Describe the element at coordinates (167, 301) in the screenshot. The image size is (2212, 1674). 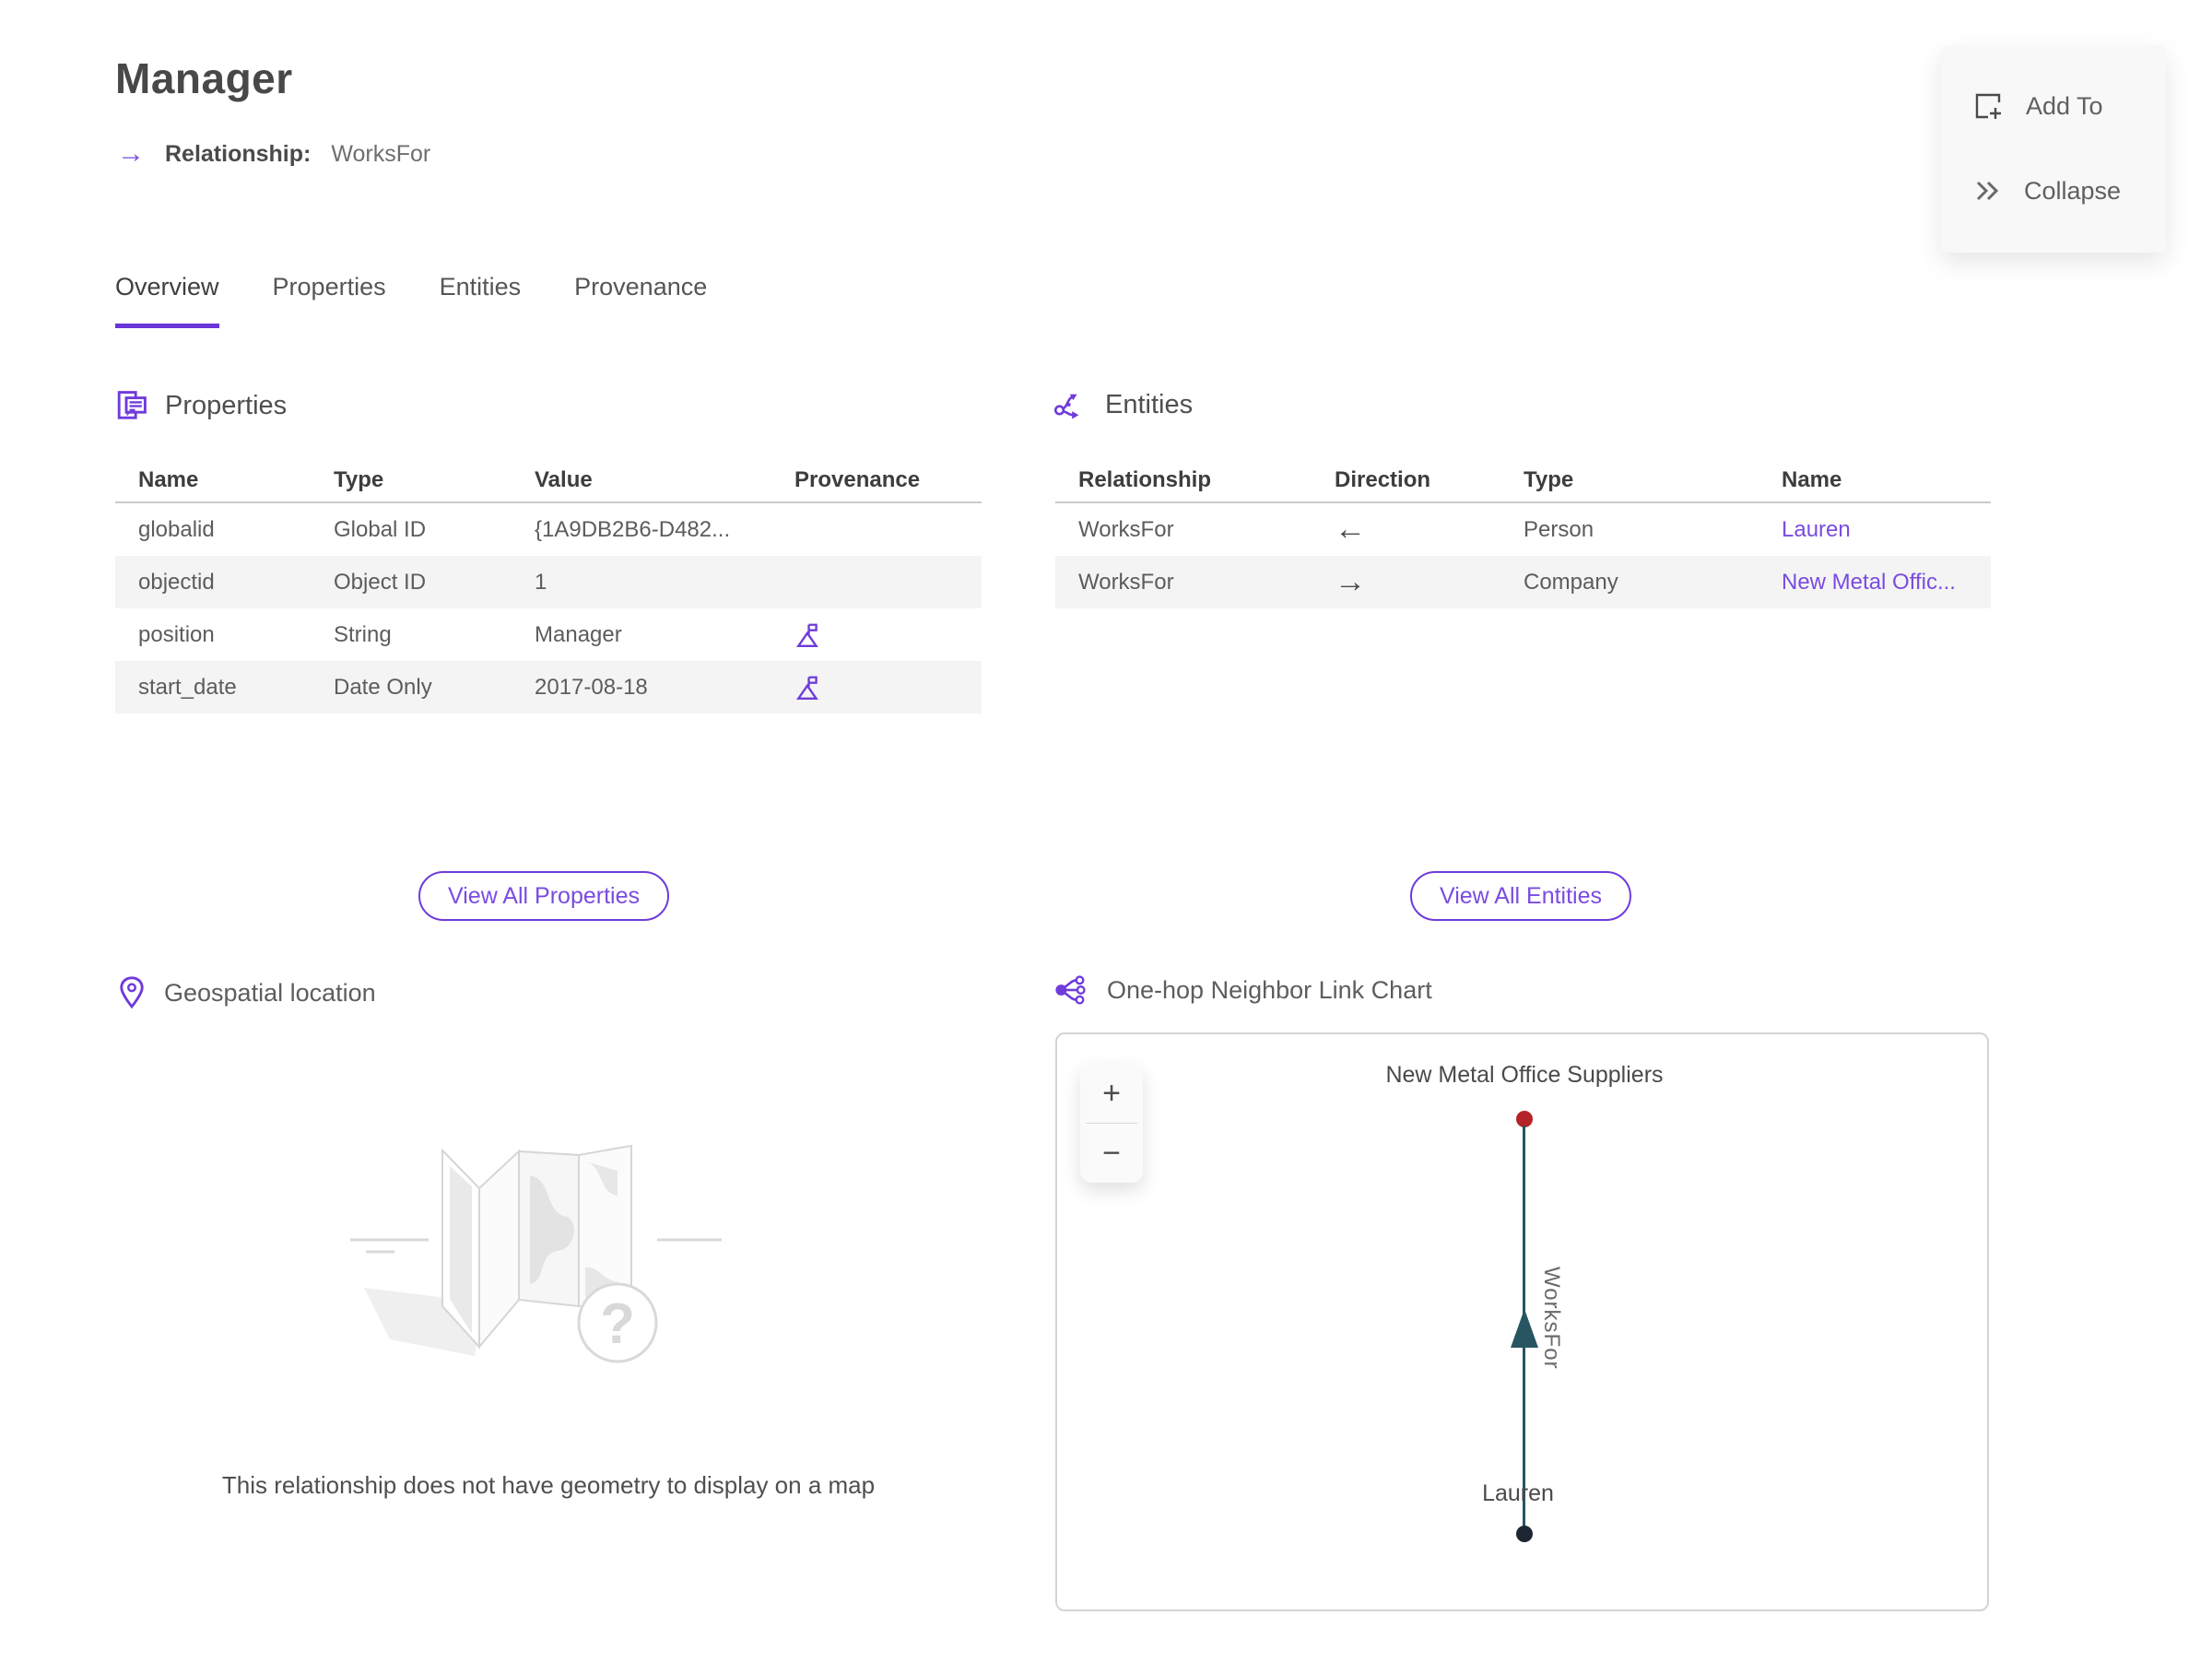
I see `tab-overview: Overview` at that location.